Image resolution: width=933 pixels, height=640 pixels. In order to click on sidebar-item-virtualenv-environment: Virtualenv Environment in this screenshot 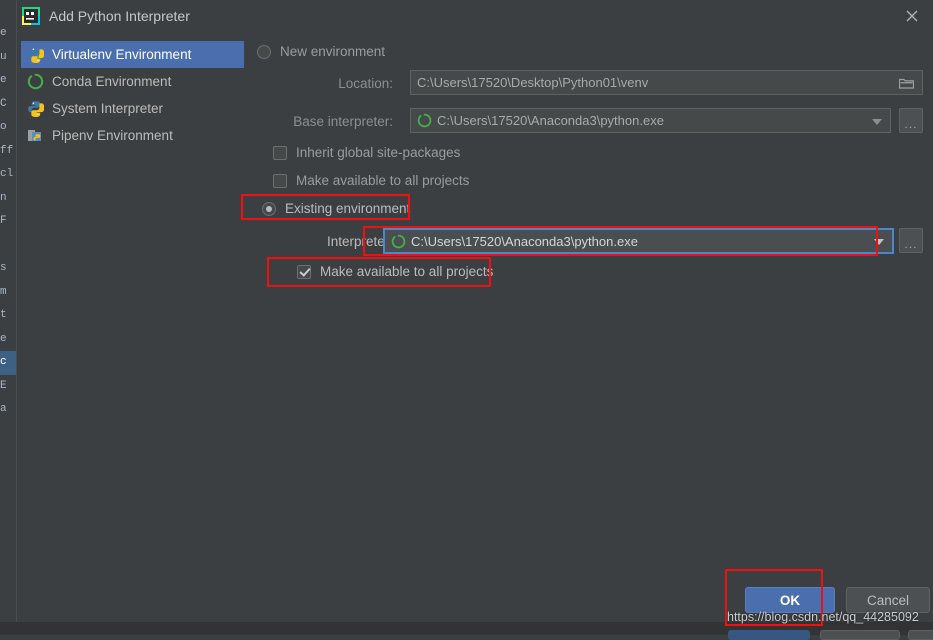, I will do `click(132, 54)`.